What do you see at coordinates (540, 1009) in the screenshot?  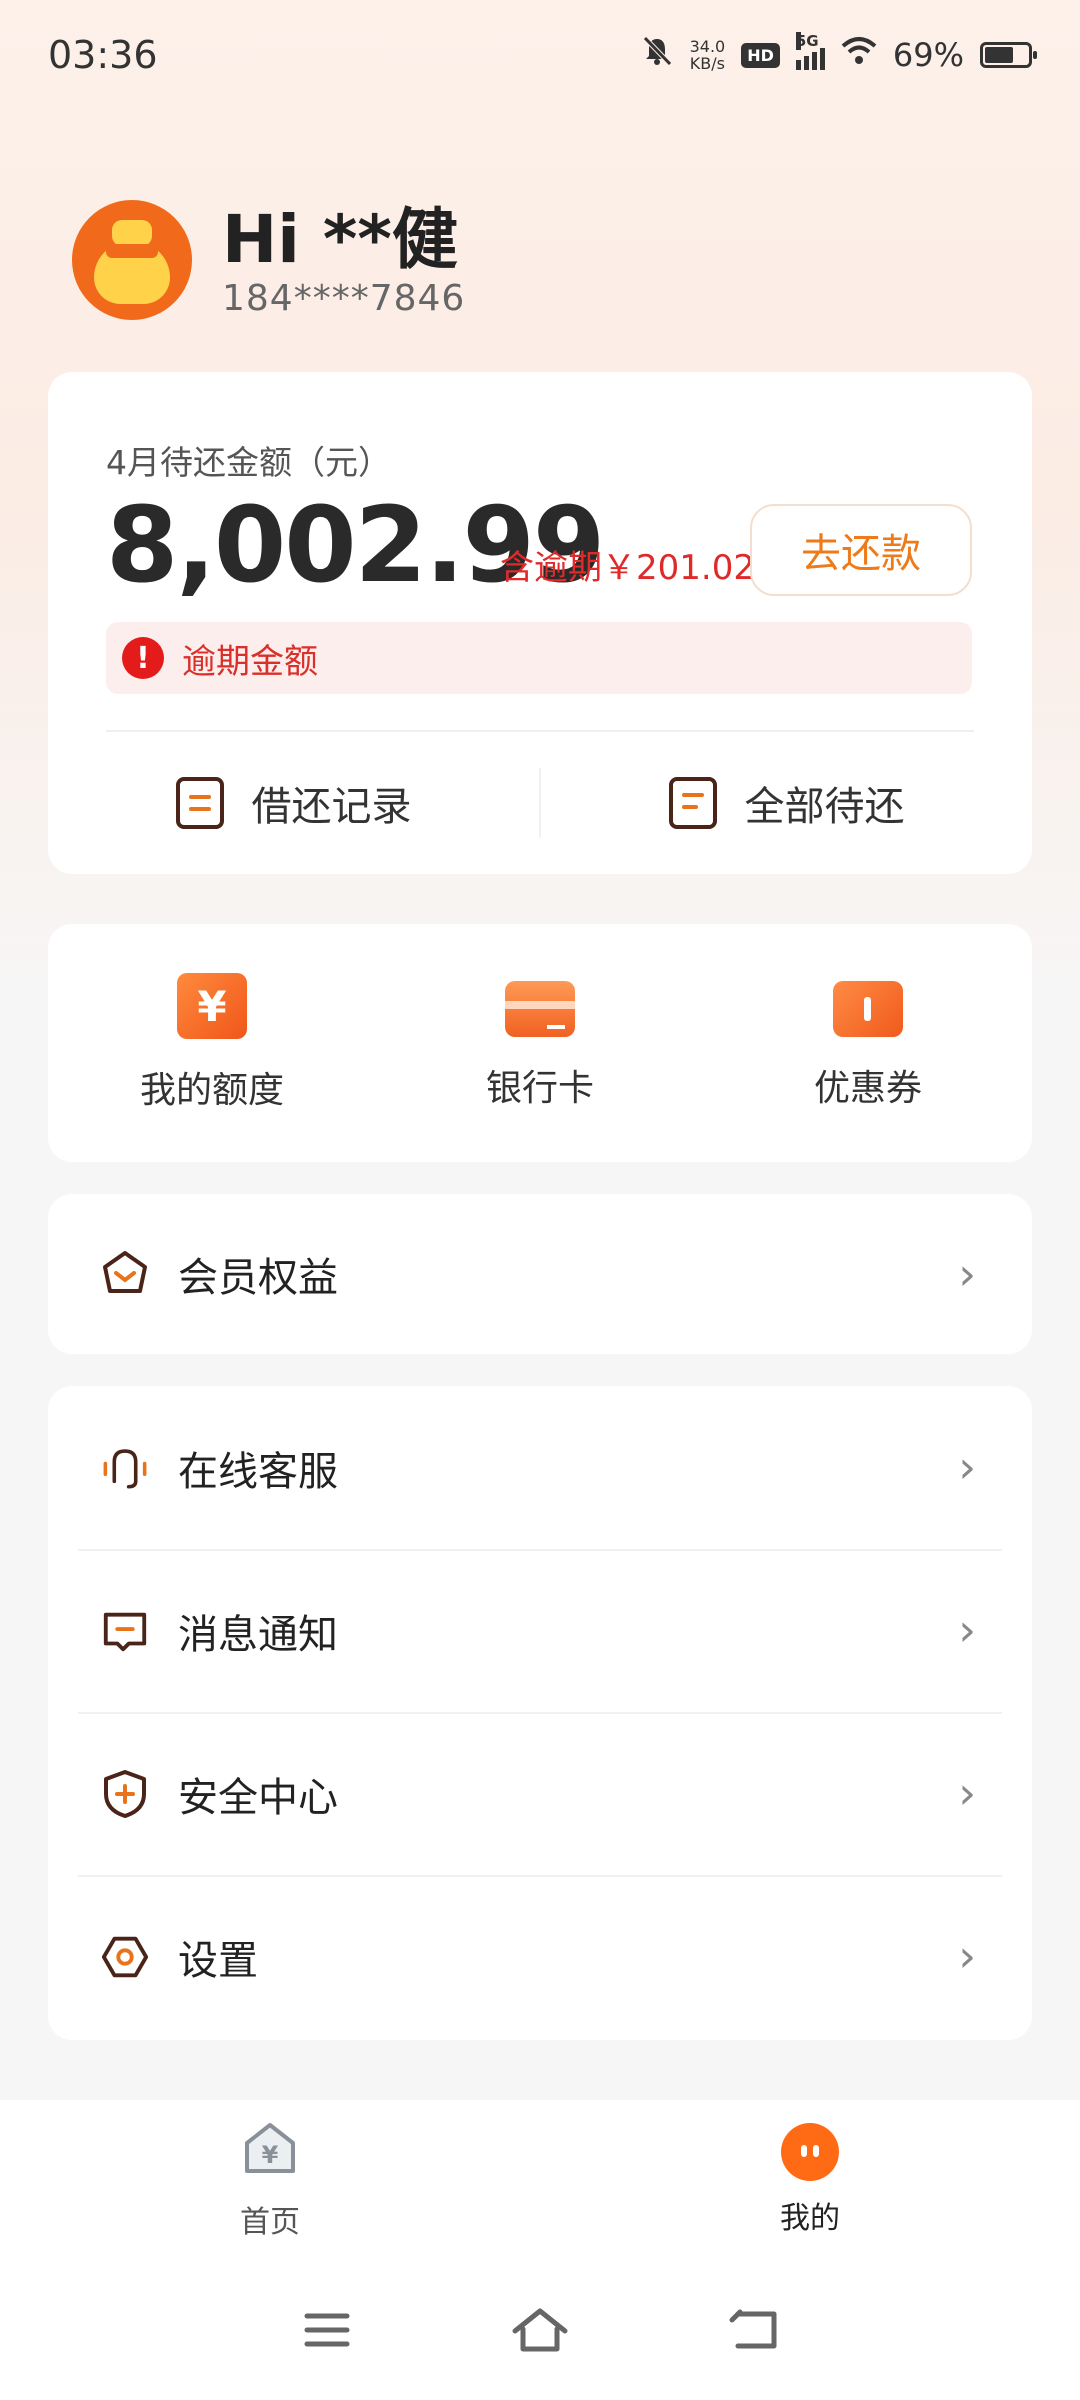 I see `bank-card-icon` at bounding box center [540, 1009].